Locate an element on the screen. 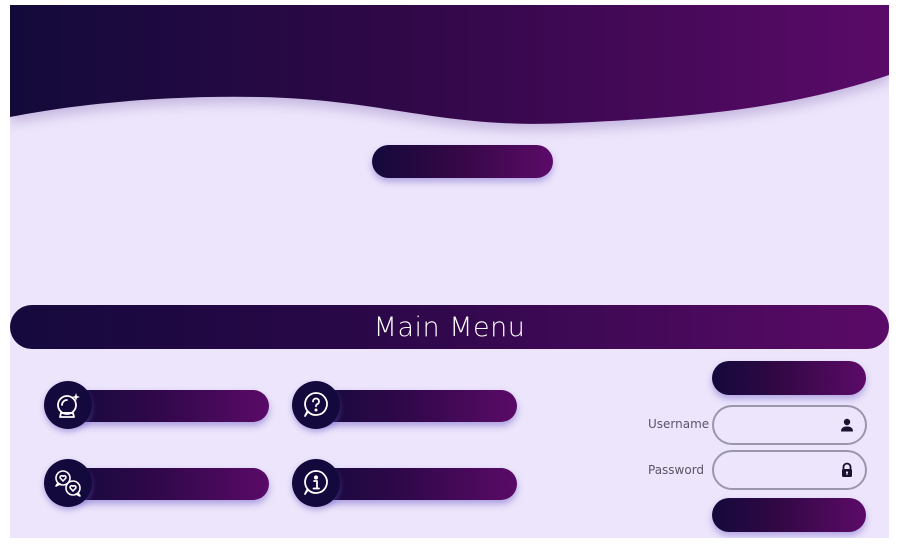 The height and width of the screenshot is (546, 898). crystal-ball-icon is located at coordinates (68, 405).